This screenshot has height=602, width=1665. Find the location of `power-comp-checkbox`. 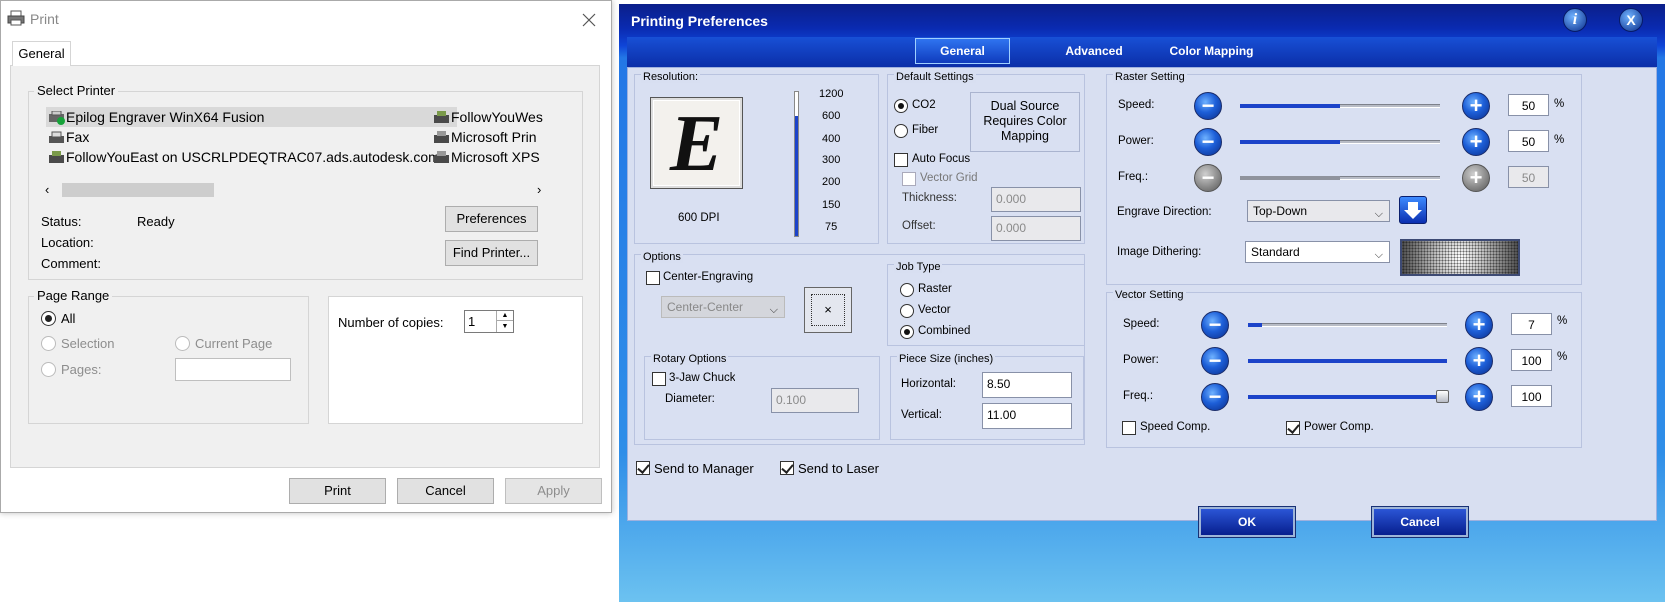

power-comp-checkbox is located at coordinates (1293, 428).